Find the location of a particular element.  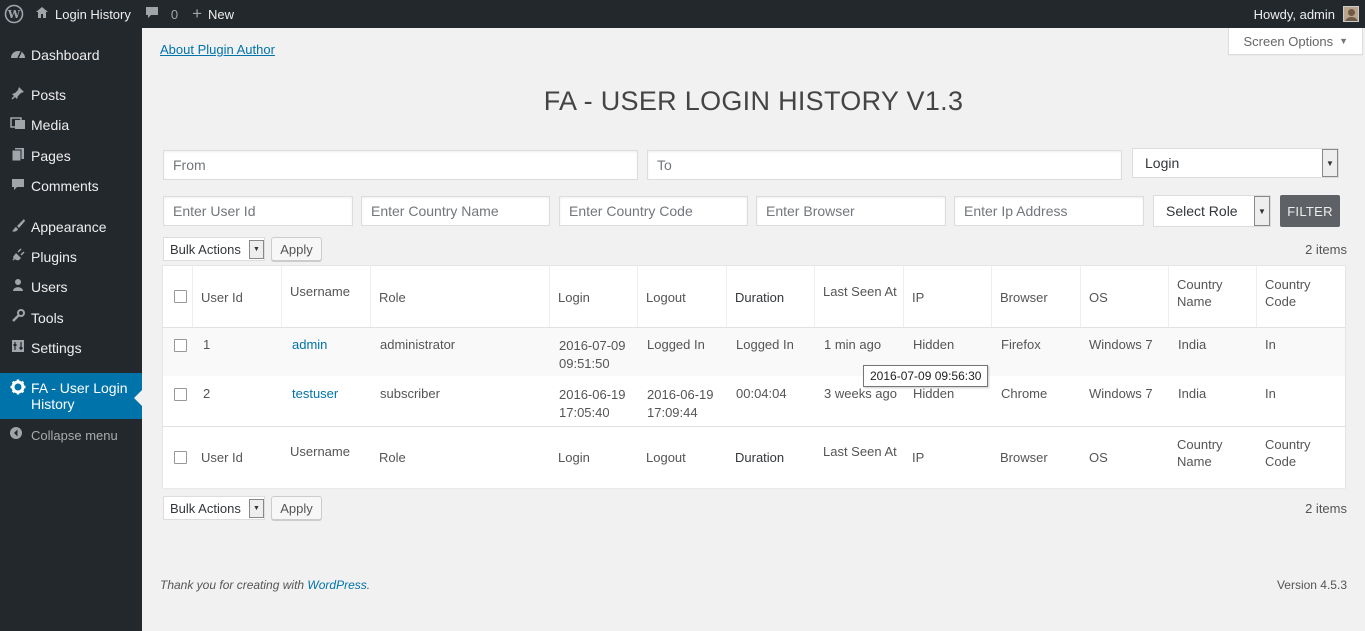

cell-duration: 00:04:04 is located at coordinates (761, 393).